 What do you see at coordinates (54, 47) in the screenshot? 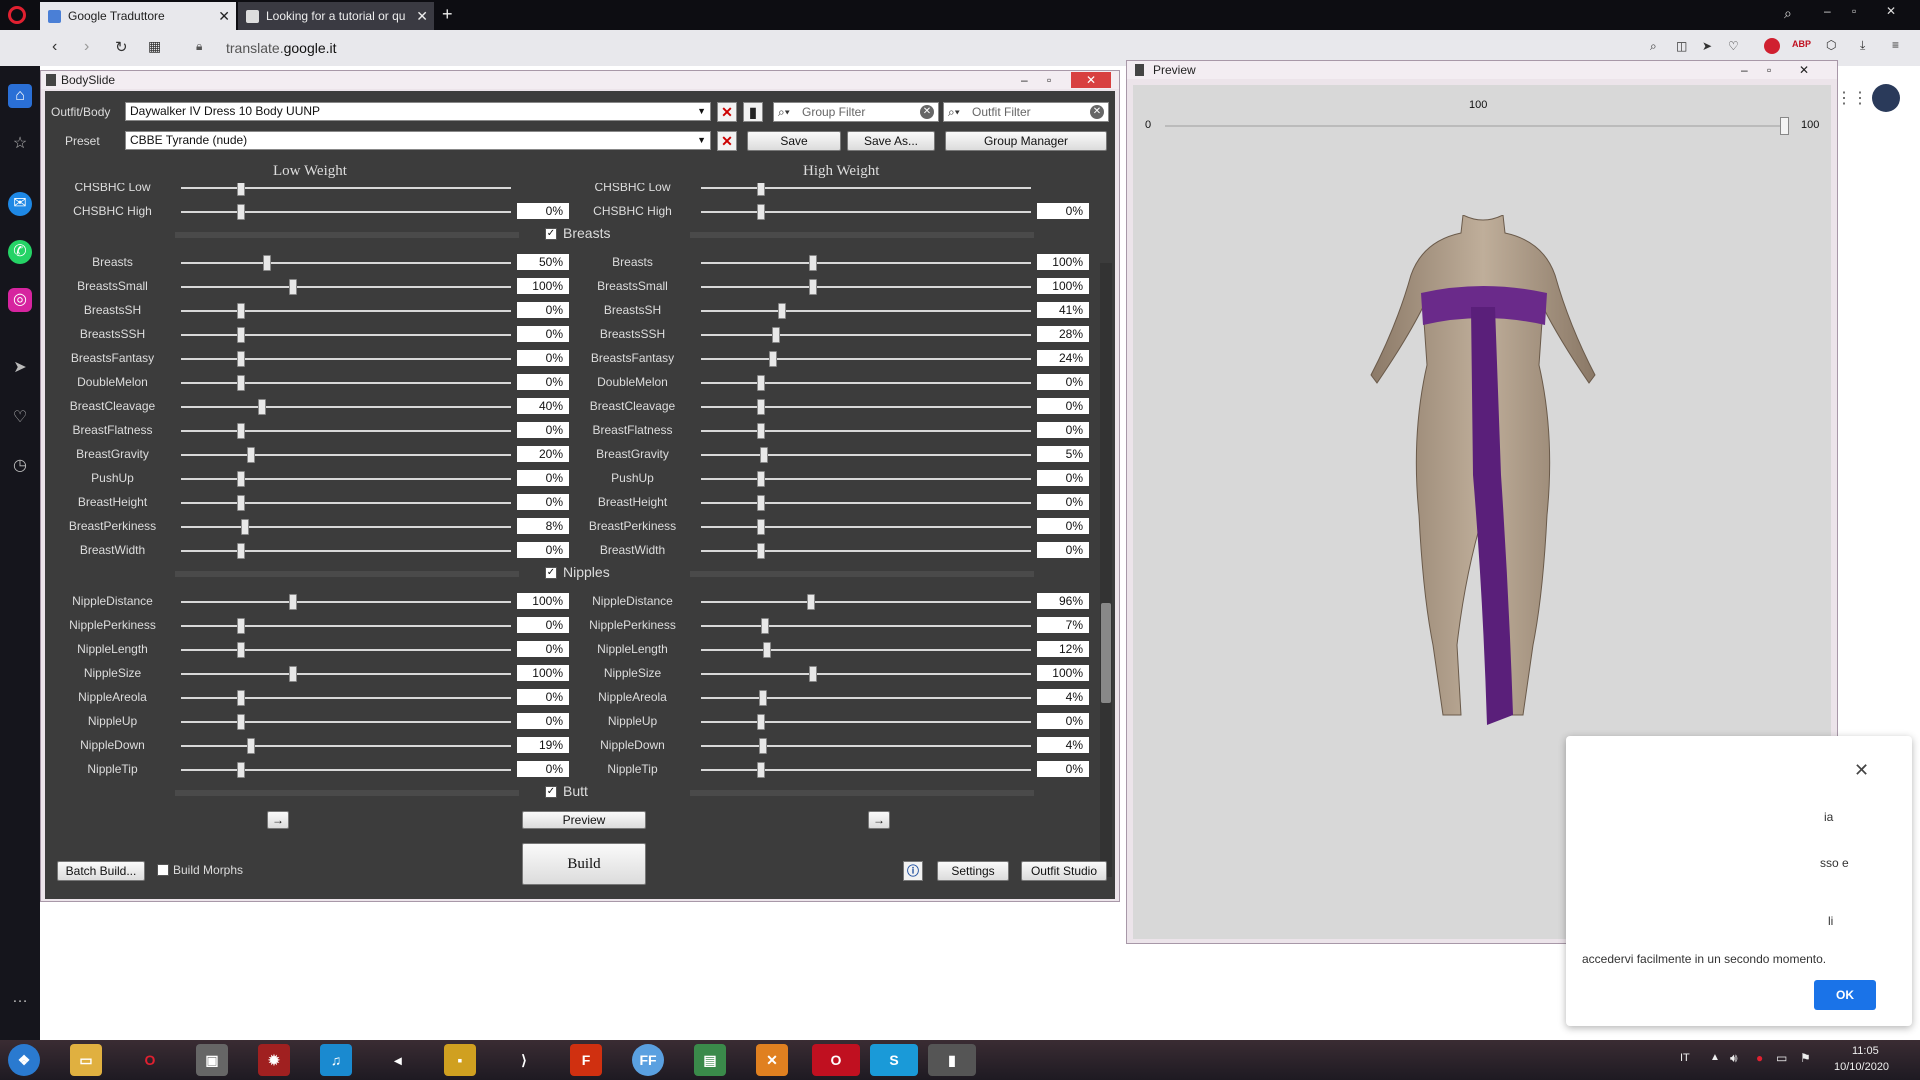
I see `back-icon: ‹` at bounding box center [54, 47].